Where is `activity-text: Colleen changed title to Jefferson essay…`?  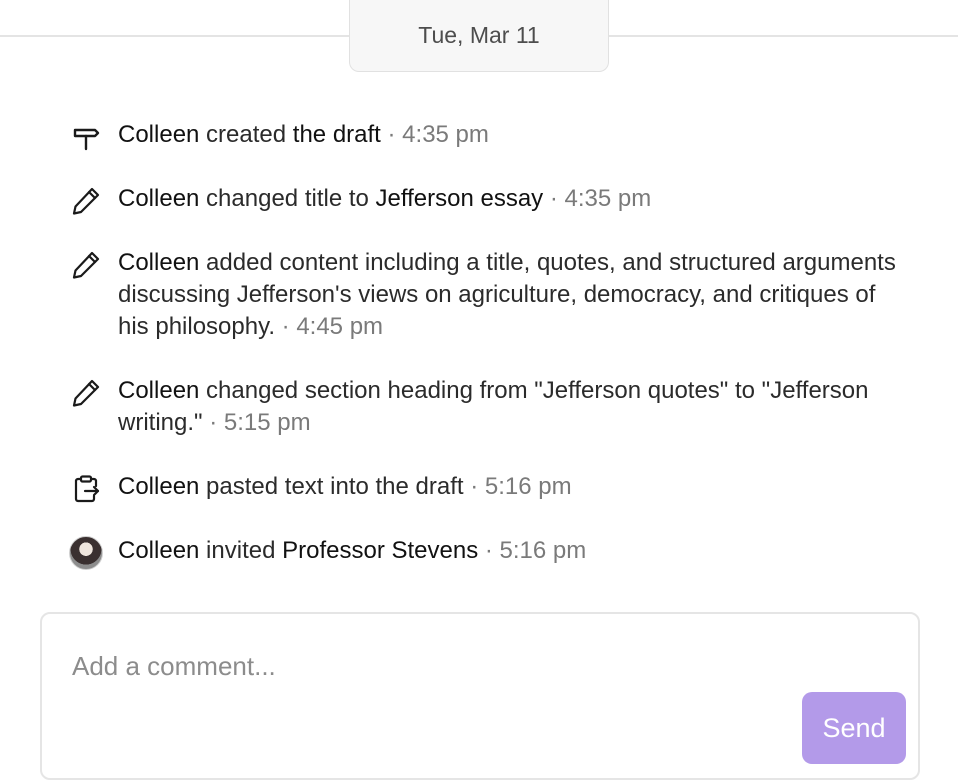 activity-text: Colleen changed title to Jefferson essay… is located at coordinates (508, 199).